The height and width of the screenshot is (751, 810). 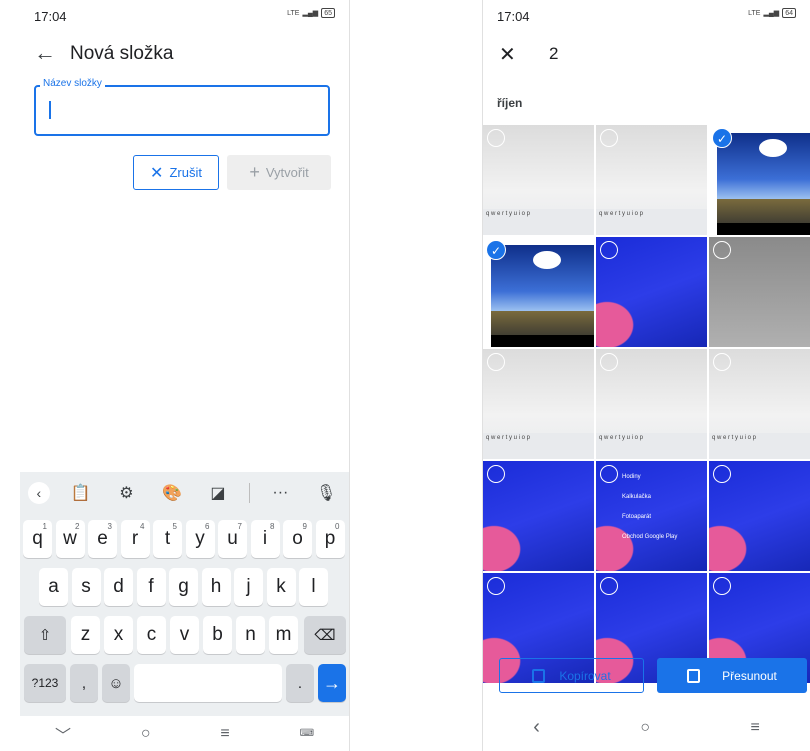 What do you see at coordinates (232, 539) in the screenshot?
I see `key-u: u7` at bounding box center [232, 539].